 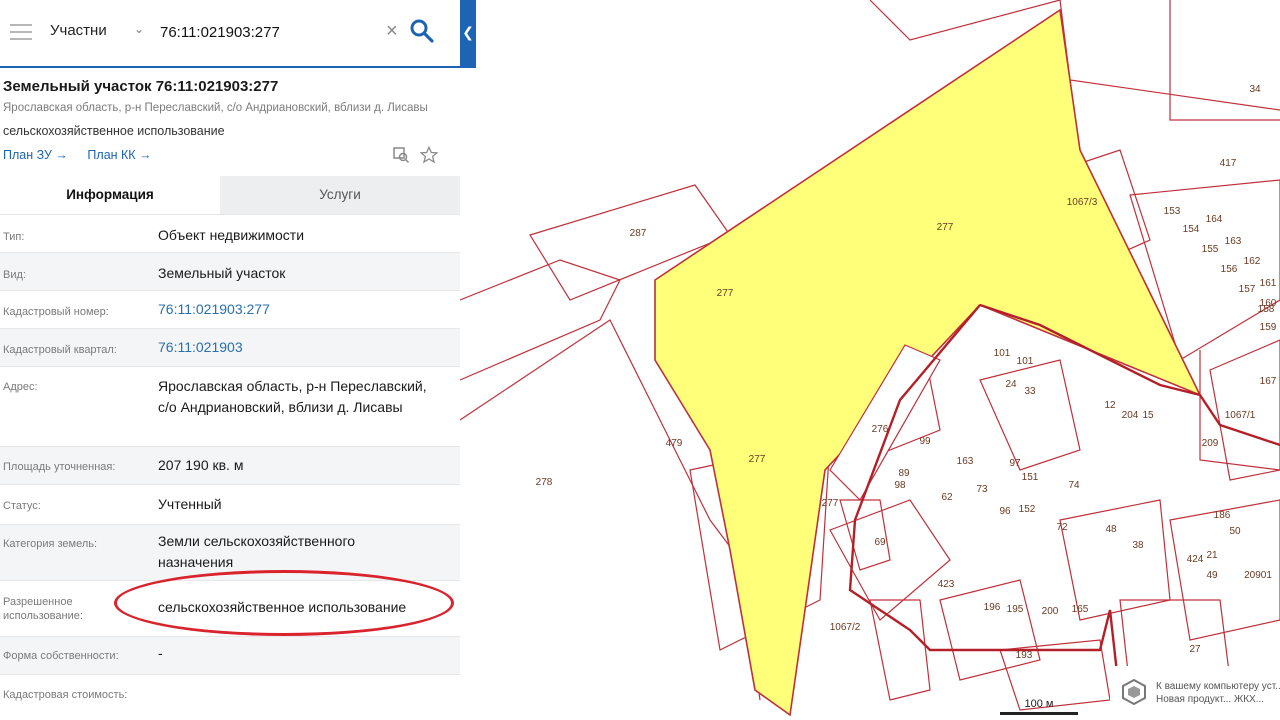 I want to click on info-label: Разрешенное использование:, so click(x=43, y=609).